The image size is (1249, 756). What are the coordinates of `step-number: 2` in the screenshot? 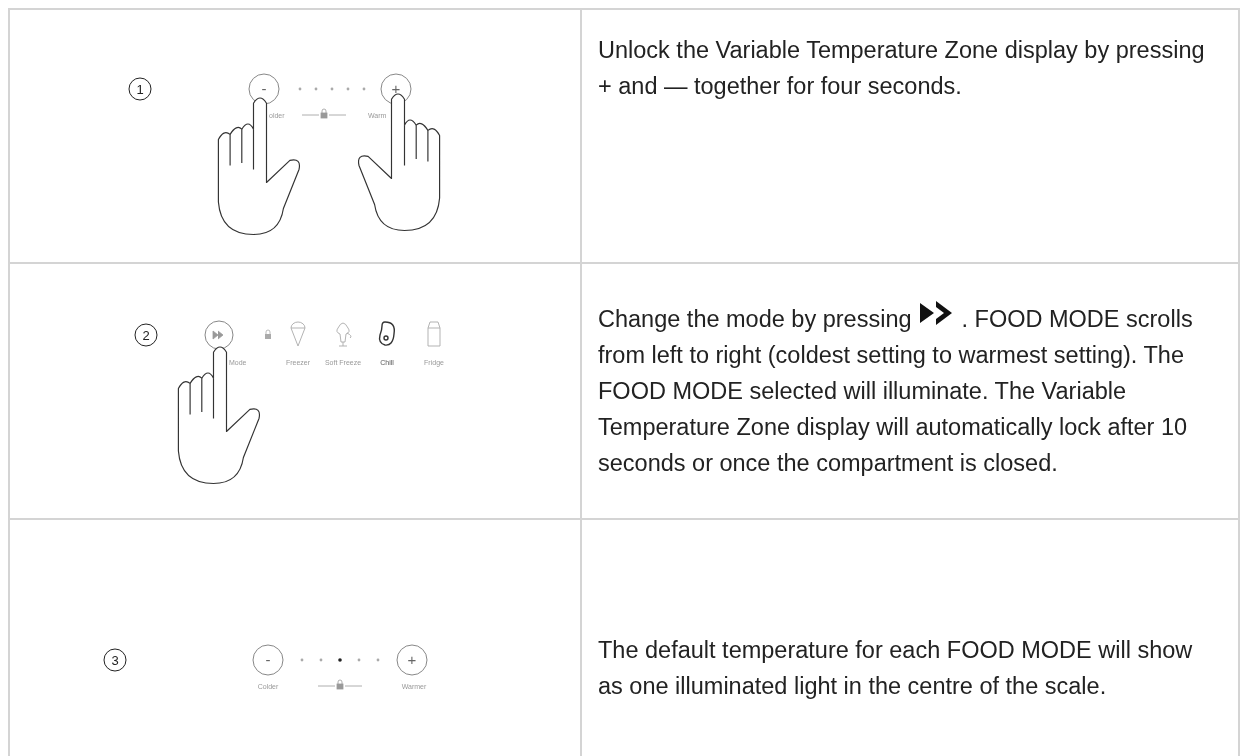 It's located at (146, 335).